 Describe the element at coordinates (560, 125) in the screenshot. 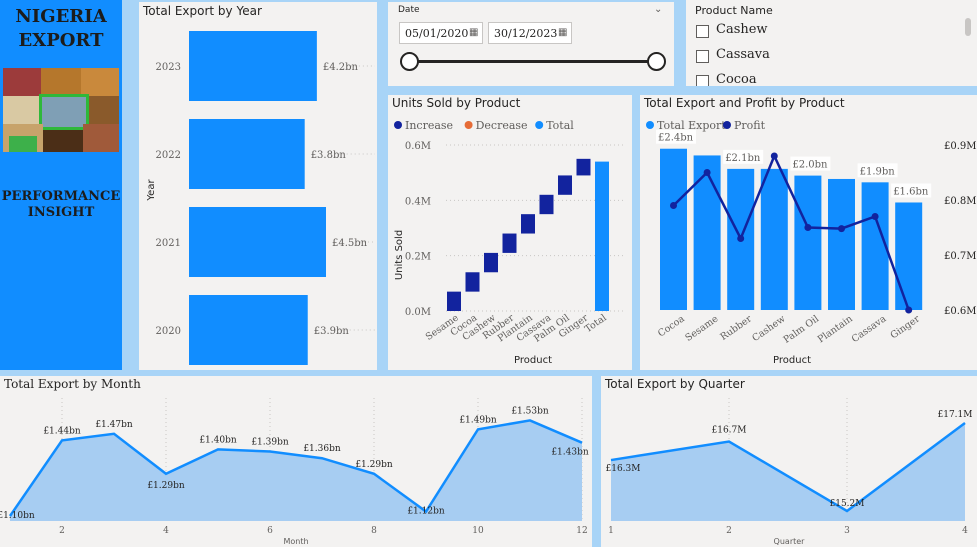

I see `legend-label: Total` at that location.